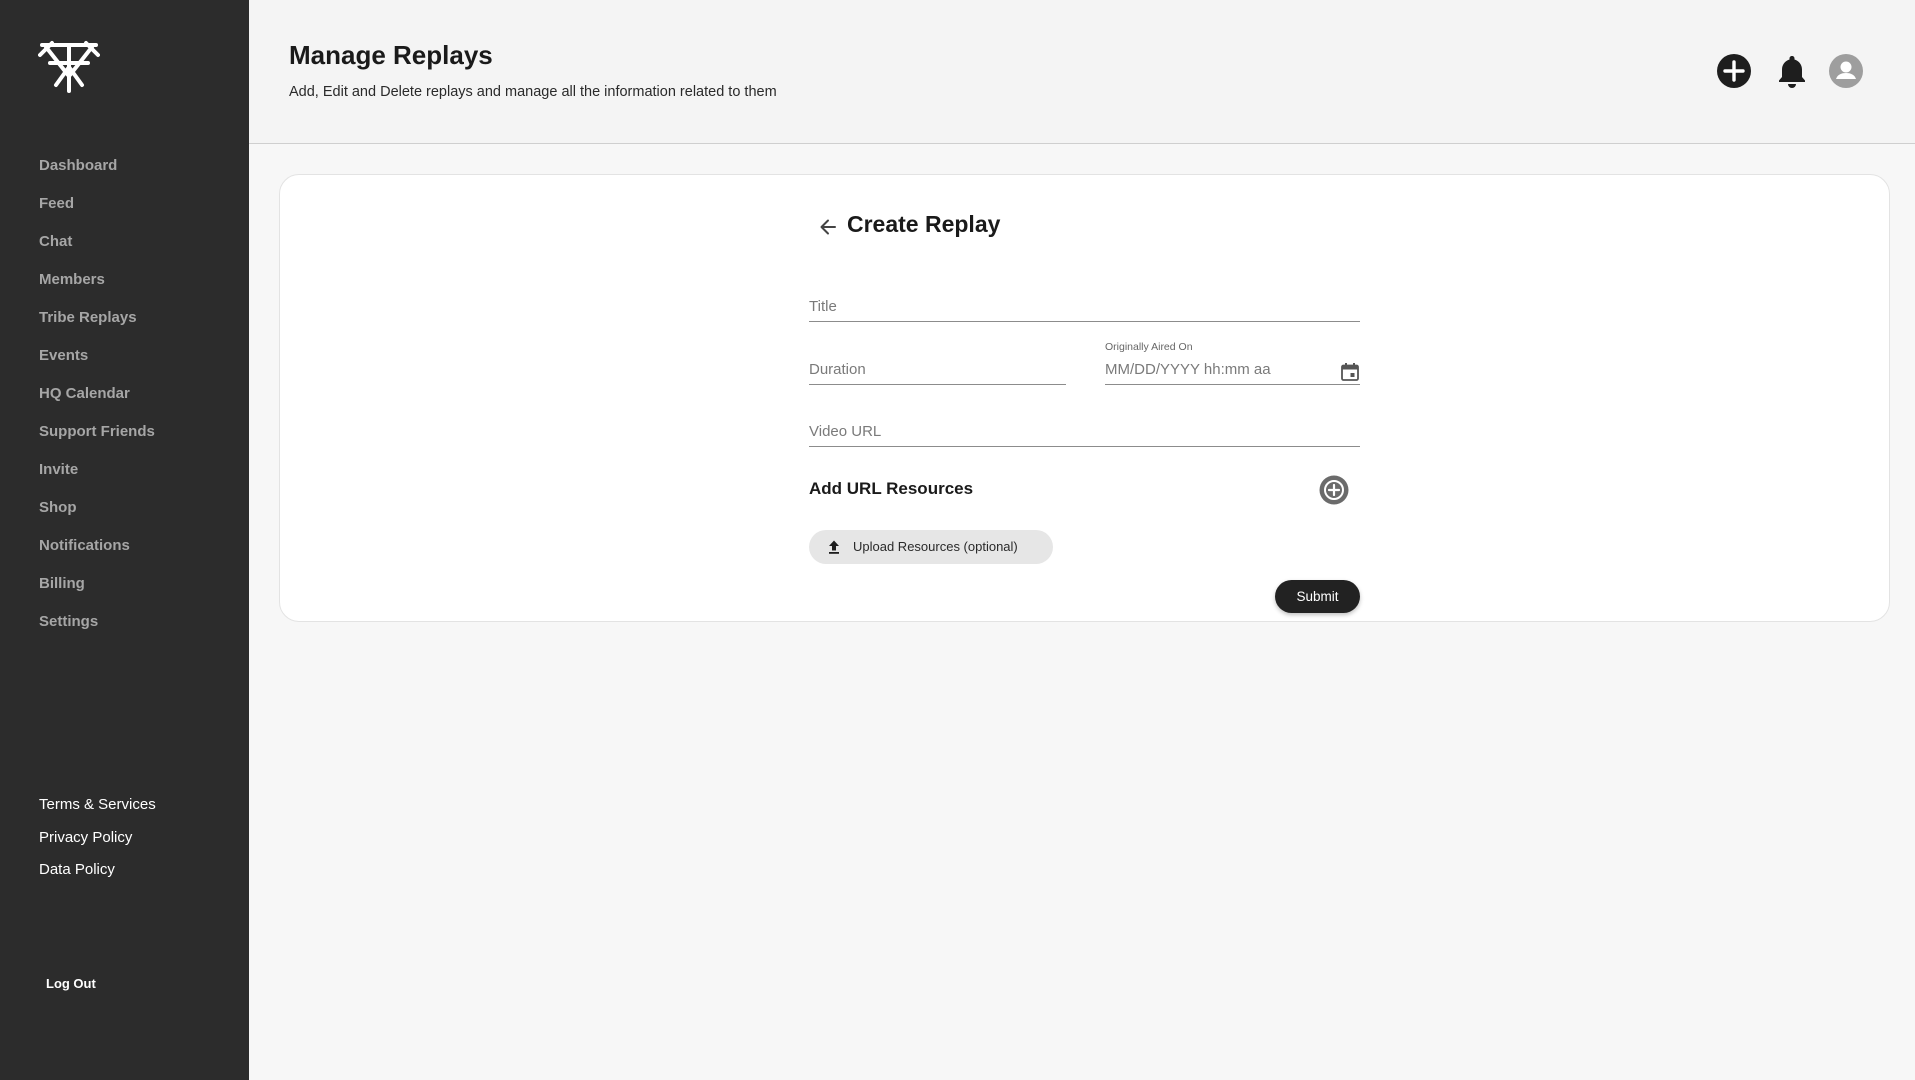 The width and height of the screenshot is (1915, 1080). What do you see at coordinates (924, 224) in the screenshot?
I see `form-title: Create Replay` at bounding box center [924, 224].